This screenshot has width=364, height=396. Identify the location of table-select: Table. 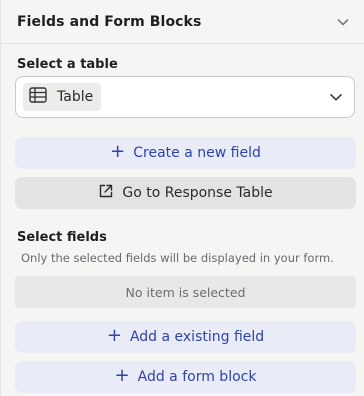
(185, 97).